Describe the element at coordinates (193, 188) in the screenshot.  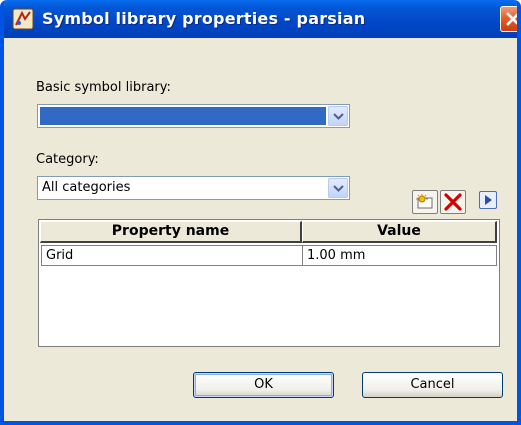
I see `category-select: All categories` at that location.